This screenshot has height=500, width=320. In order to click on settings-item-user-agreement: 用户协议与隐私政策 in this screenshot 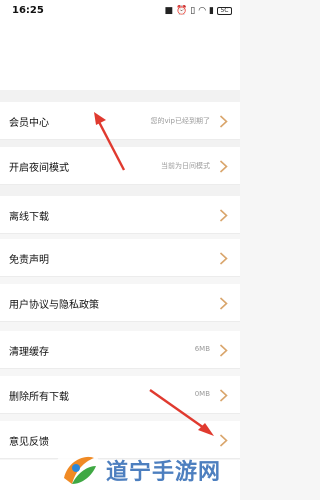, I will do `click(120, 303)`.